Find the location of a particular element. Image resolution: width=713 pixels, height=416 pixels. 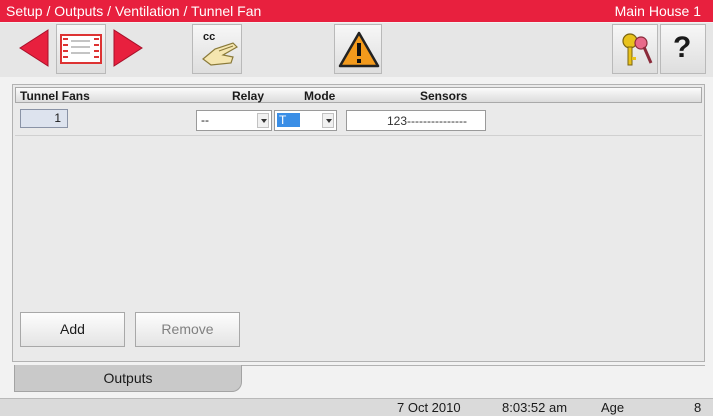

warning-icon is located at coordinates (359, 49).